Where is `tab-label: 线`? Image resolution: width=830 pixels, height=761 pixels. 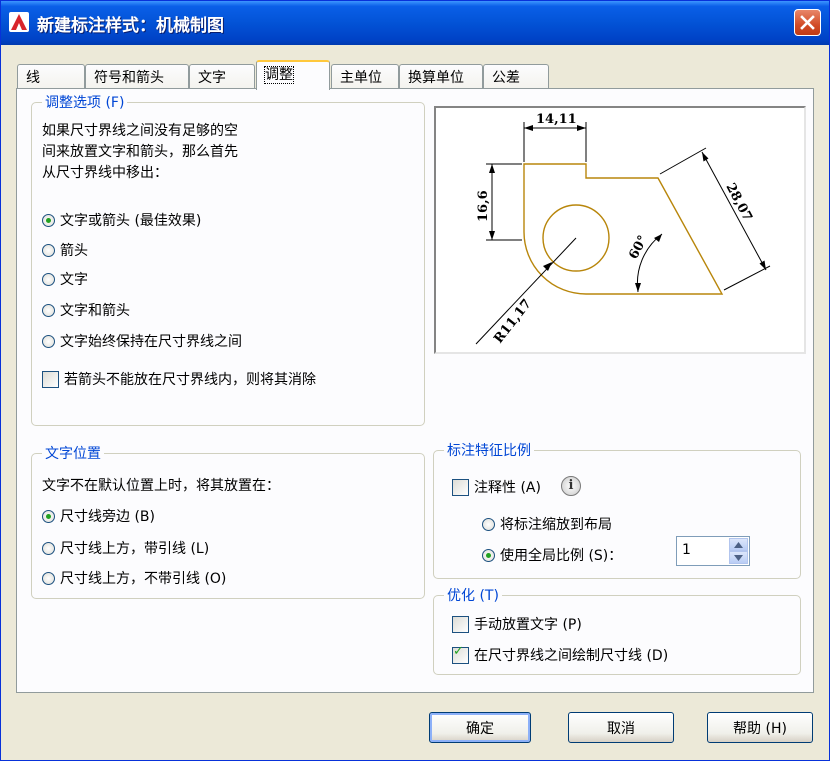
tab-label: 线 is located at coordinates (33, 78).